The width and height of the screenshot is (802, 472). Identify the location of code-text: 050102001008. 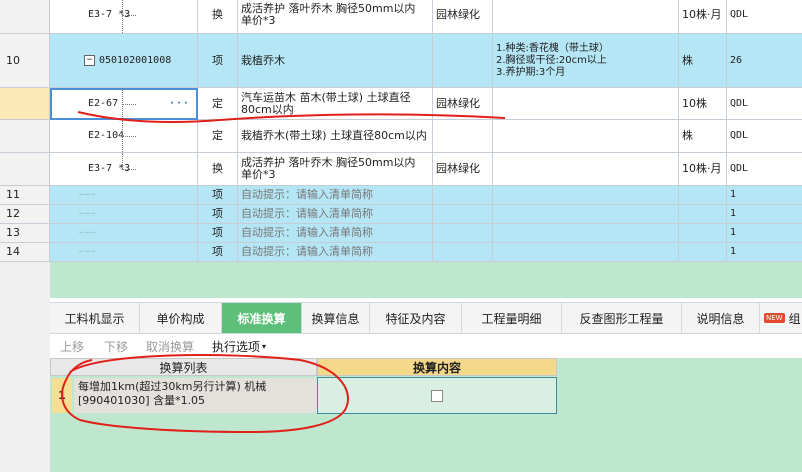
(135, 60).